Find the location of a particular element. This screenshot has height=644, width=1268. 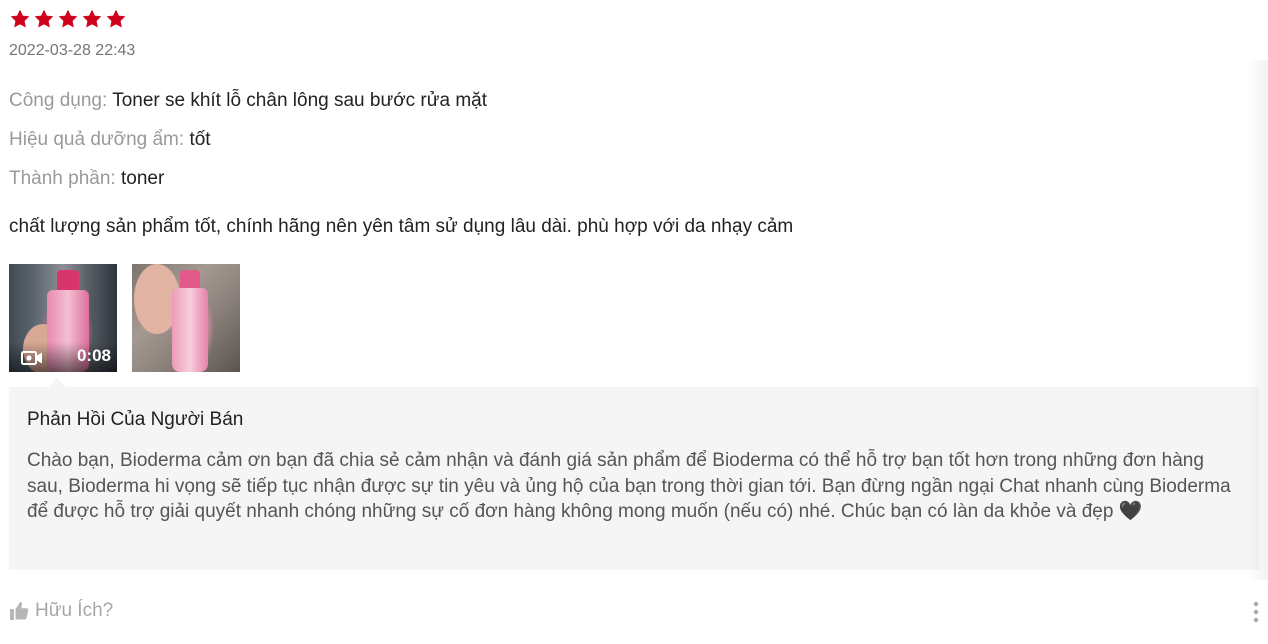

thumbs-up-icon is located at coordinates (19, 611).